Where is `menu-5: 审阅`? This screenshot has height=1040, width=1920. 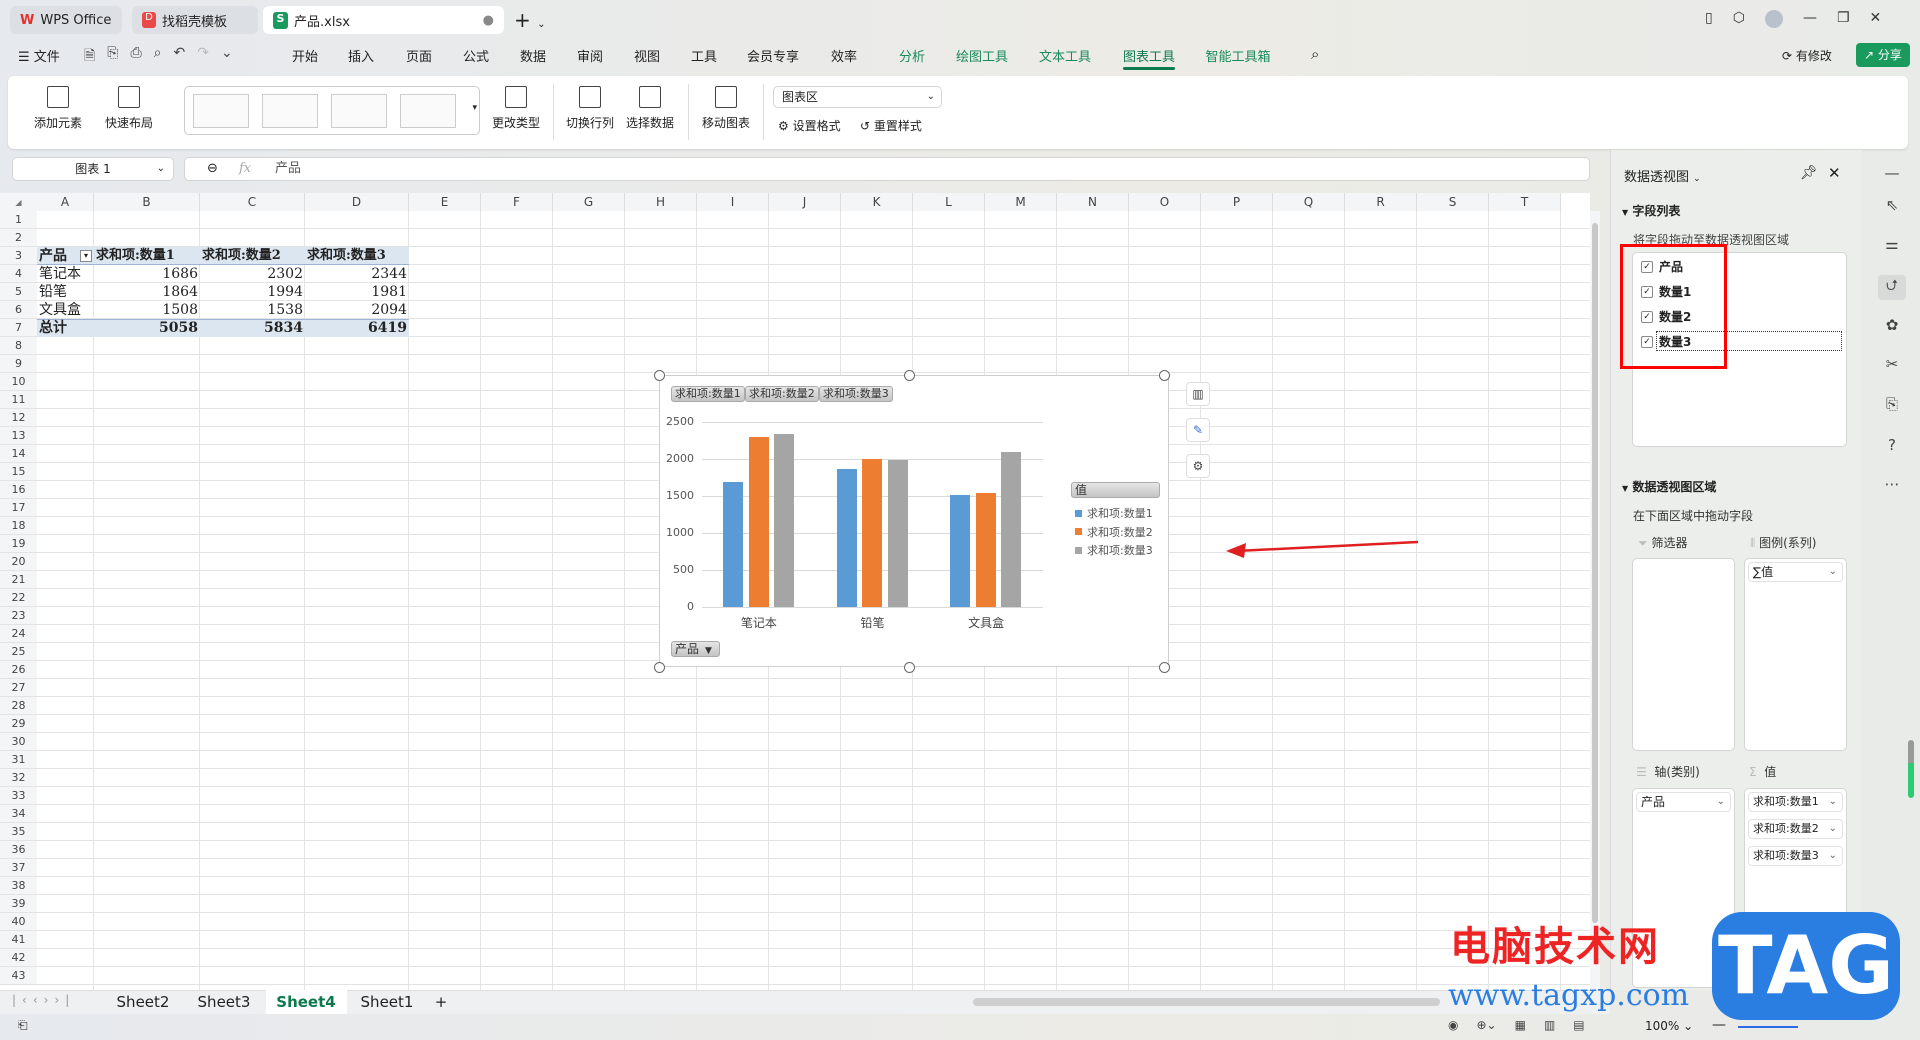 menu-5: 审阅 is located at coordinates (590, 55).